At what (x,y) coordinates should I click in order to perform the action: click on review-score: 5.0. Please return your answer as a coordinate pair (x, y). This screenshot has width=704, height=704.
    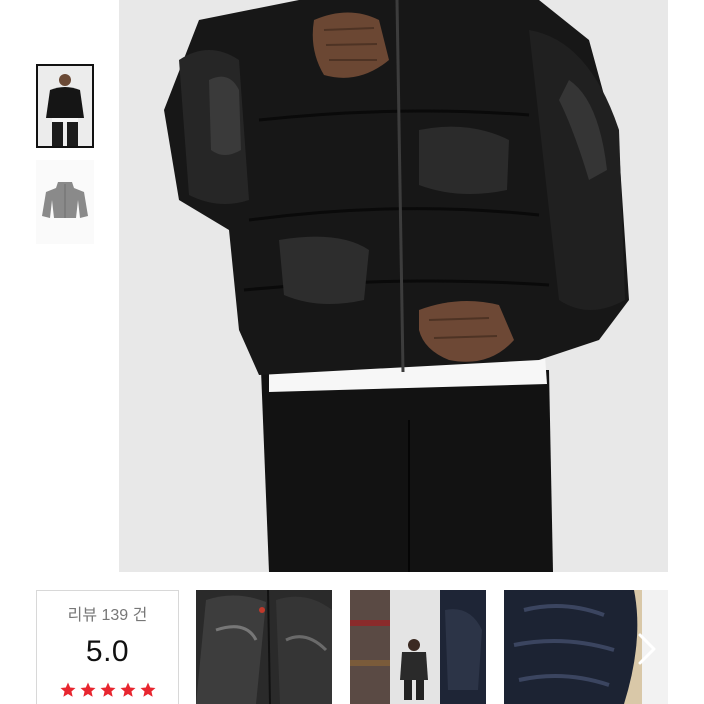
    Looking at the image, I should click on (107, 651).